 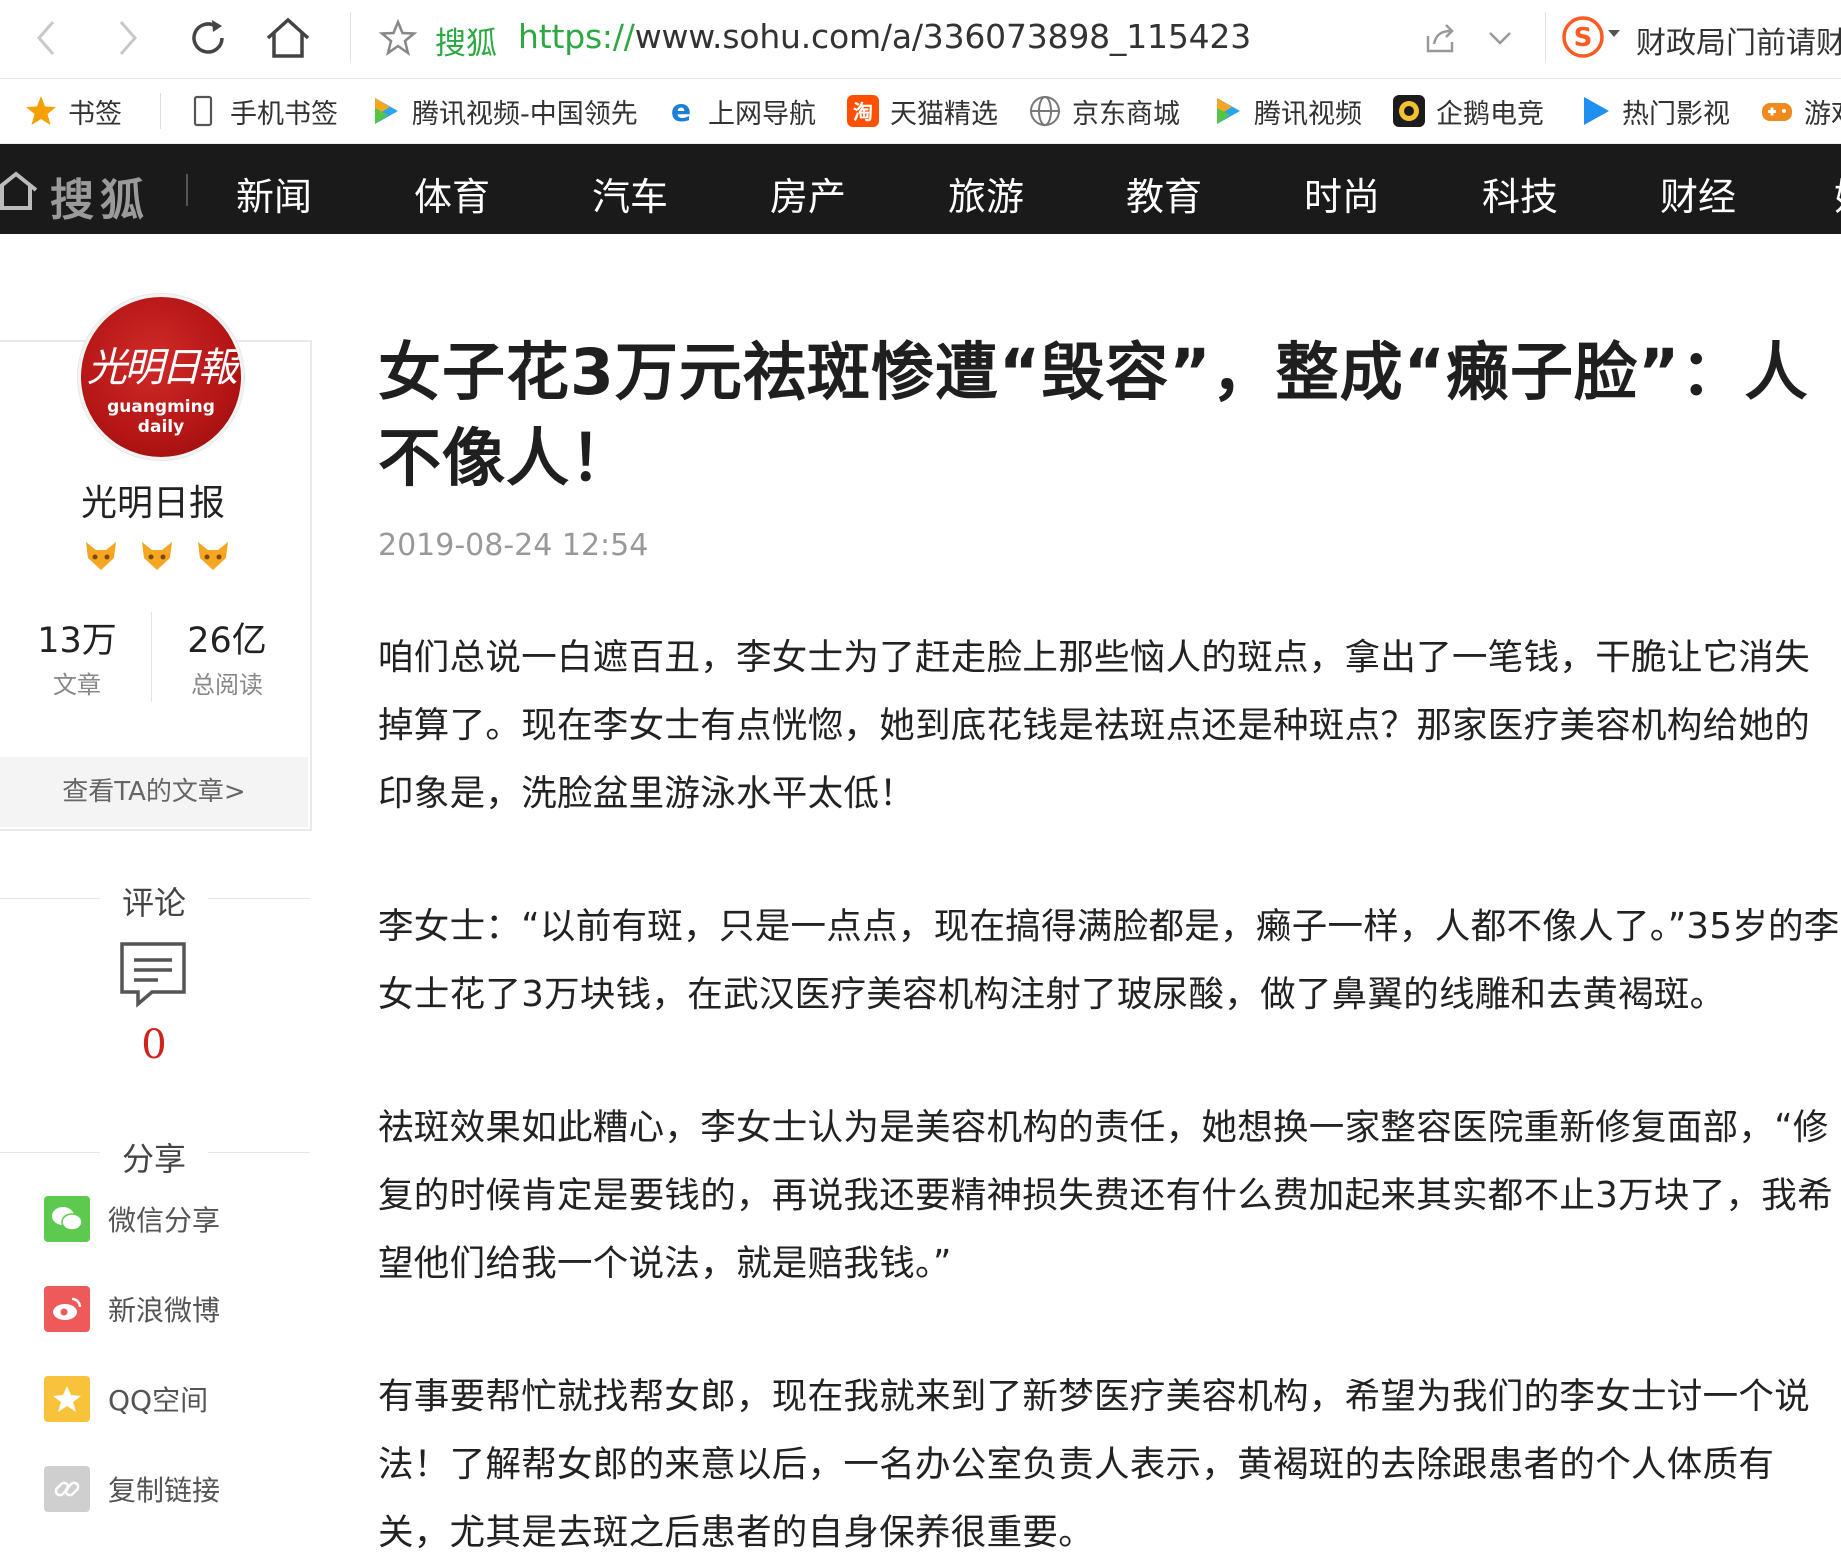 I want to click on svg-text: e, so click(x=681, y=111).